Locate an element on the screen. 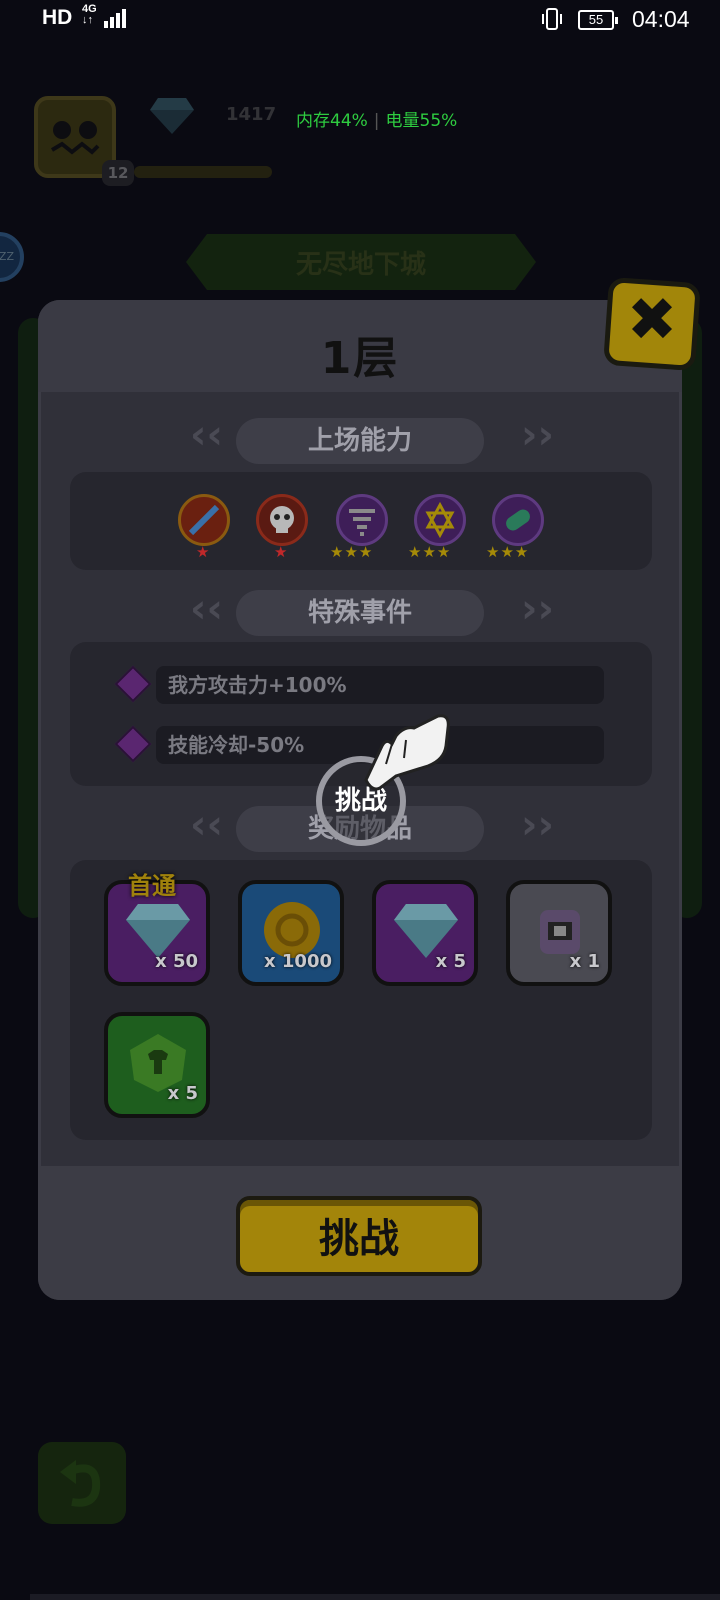 The width and height of the screenshot is (720, 1600). ability-4-stars: ★★★ is located at coordinates (430, 552).